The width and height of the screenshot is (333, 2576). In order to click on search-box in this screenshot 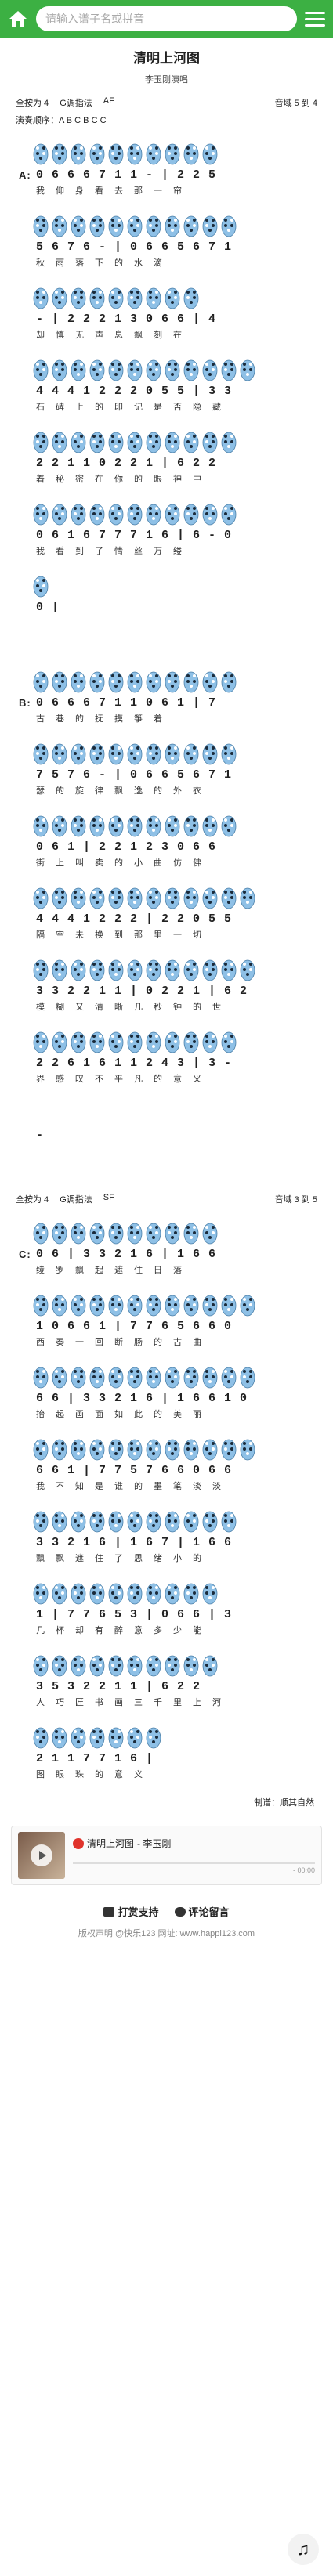, I will do `click(166, 18)`.